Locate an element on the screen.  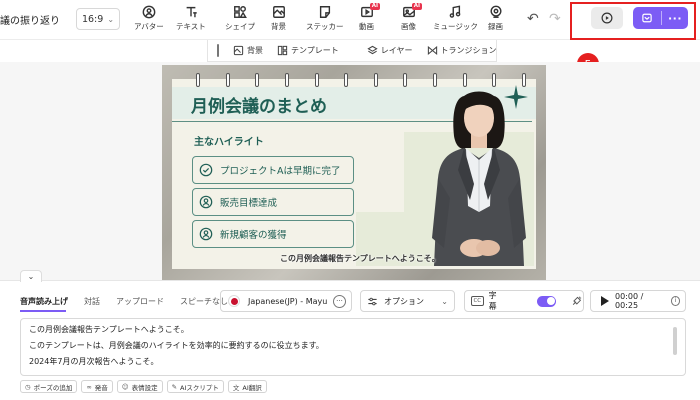
background-button: 背景 is located at coordinates (248, 50).